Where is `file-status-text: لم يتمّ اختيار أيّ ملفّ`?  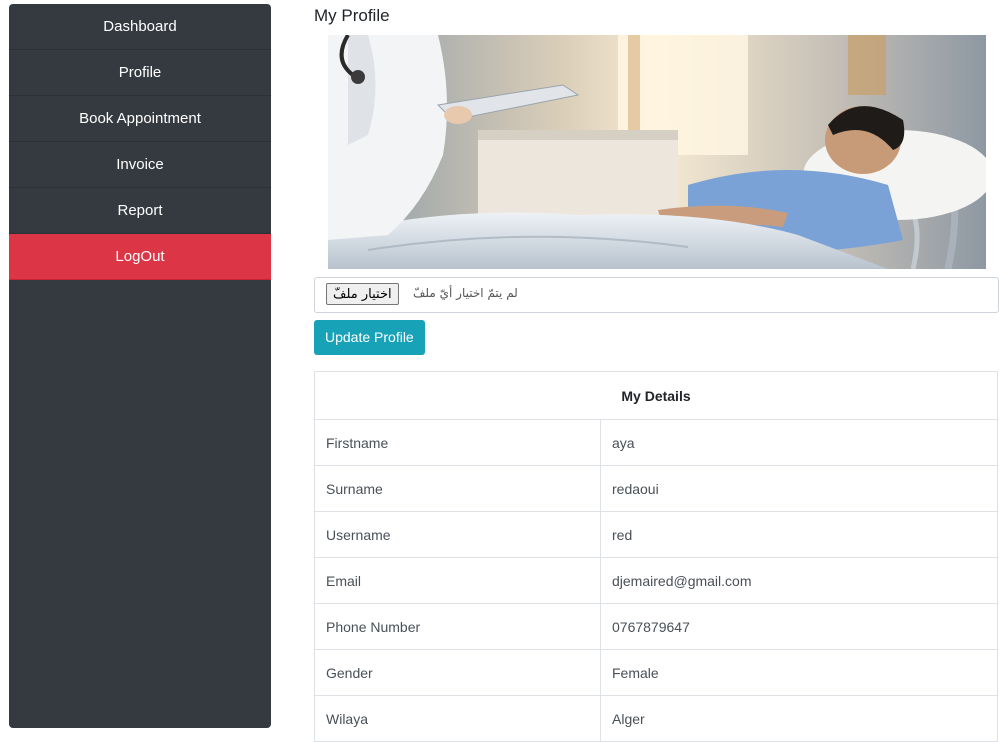 file-status-text: لم يتمّ اختيار أيّ ملفّ is located at coordinates (465, 293).